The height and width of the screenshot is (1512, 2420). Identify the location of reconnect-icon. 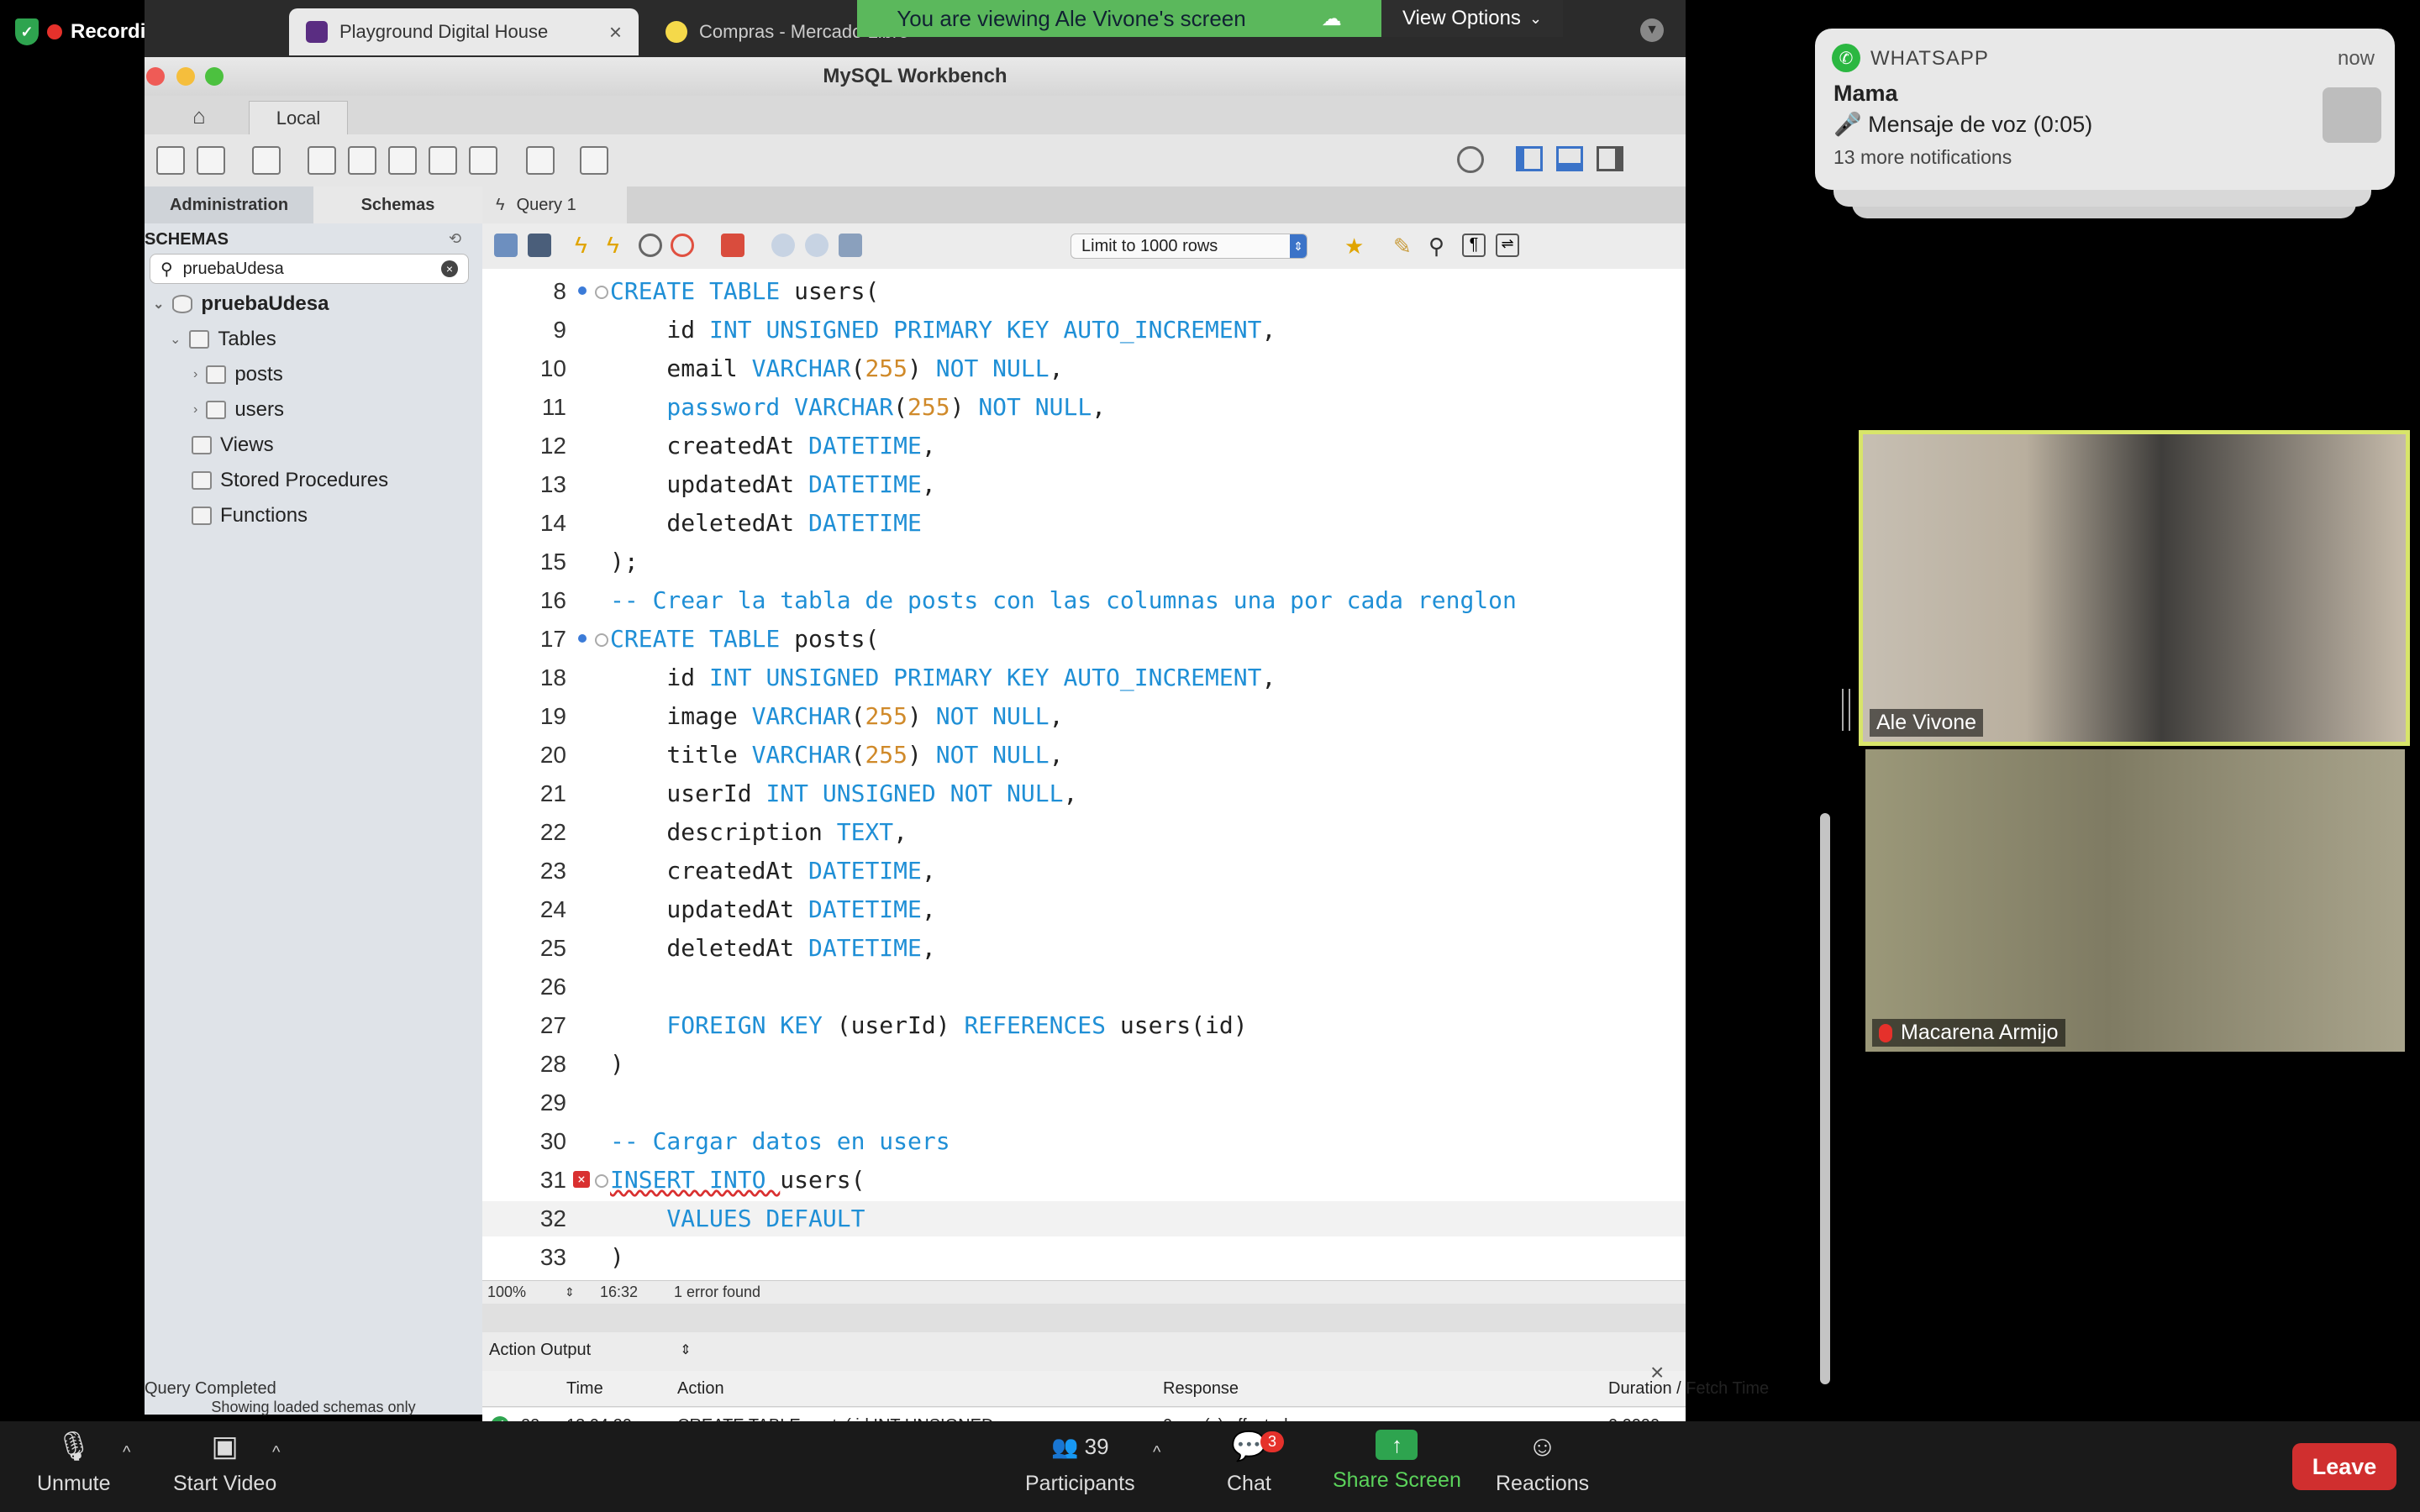
(594, 160).